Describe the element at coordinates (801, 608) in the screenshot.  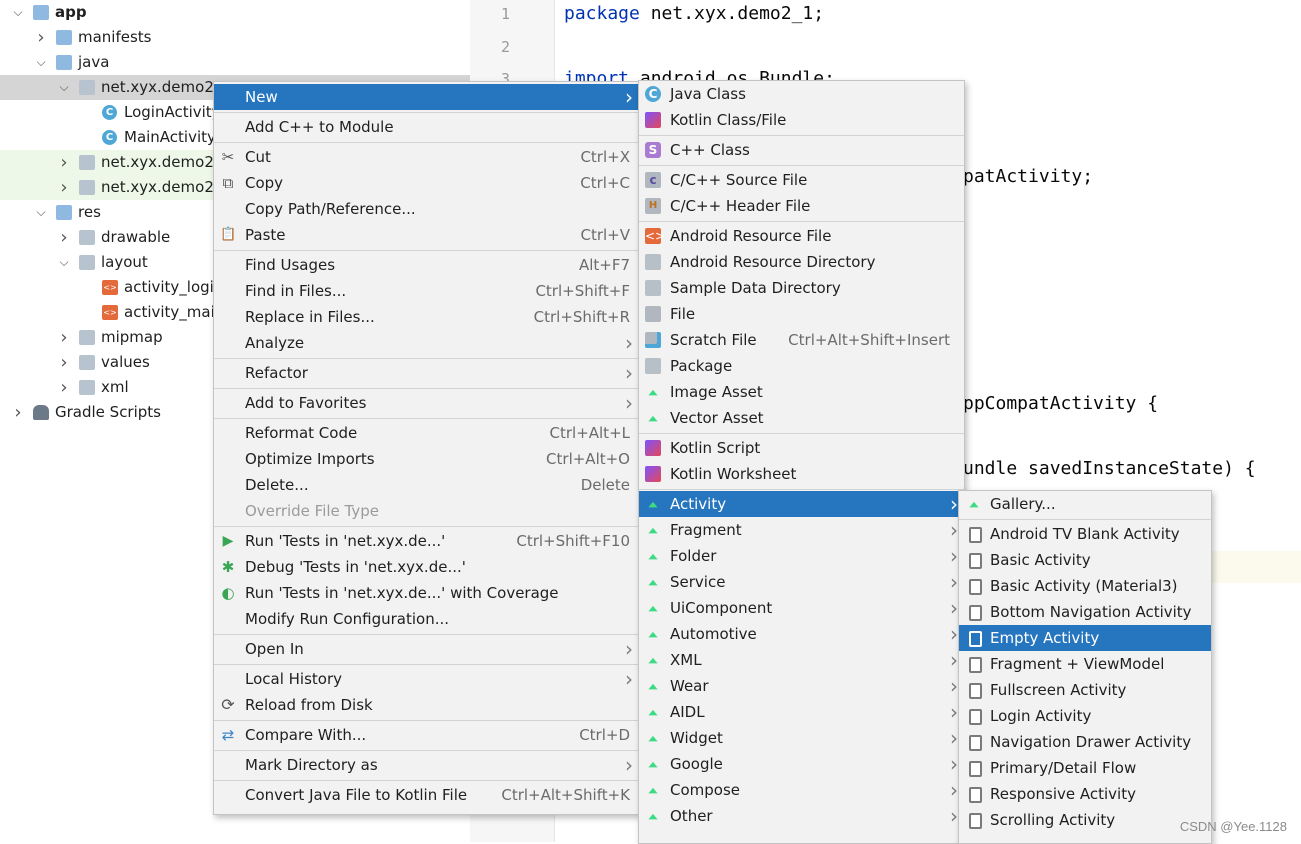
I see `menu-item-uicomponent: ▲ UiComponent ›` at that location.